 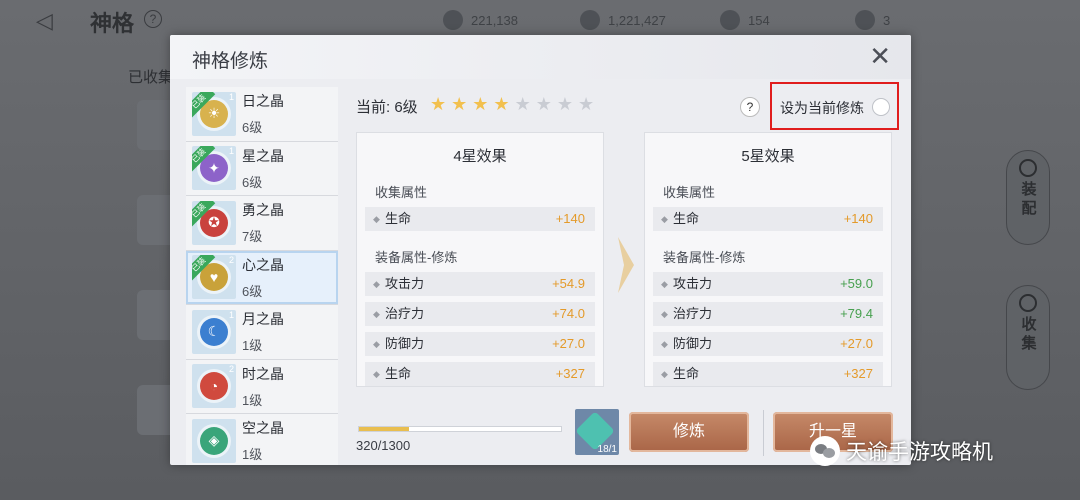 I want to click on stat-value: +59.0, so click(x=856, y=283).